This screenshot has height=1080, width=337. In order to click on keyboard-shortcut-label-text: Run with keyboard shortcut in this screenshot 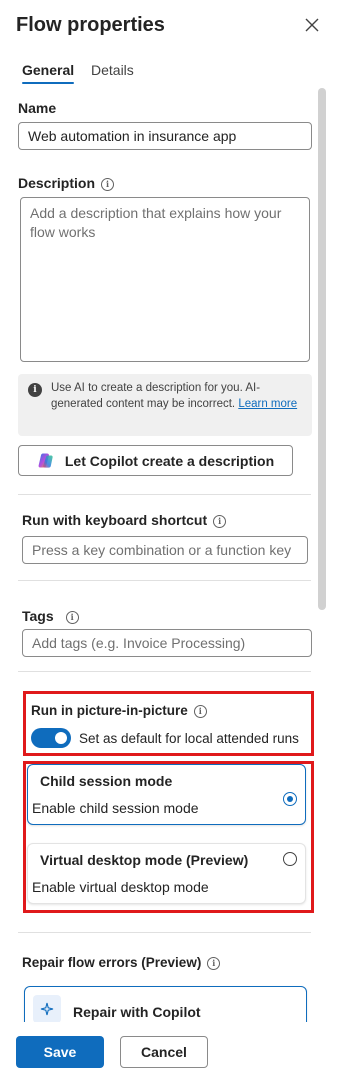, I will do `click(115, 520)`.